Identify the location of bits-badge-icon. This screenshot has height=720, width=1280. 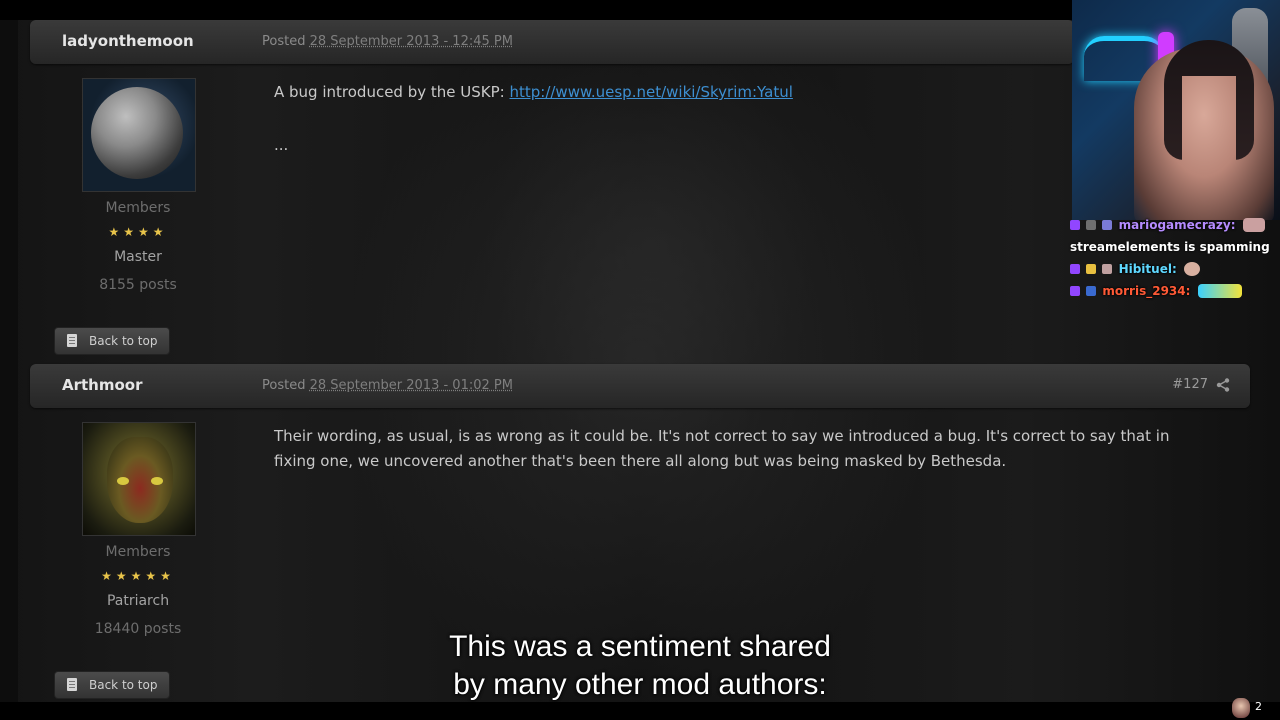
(1091, 269).